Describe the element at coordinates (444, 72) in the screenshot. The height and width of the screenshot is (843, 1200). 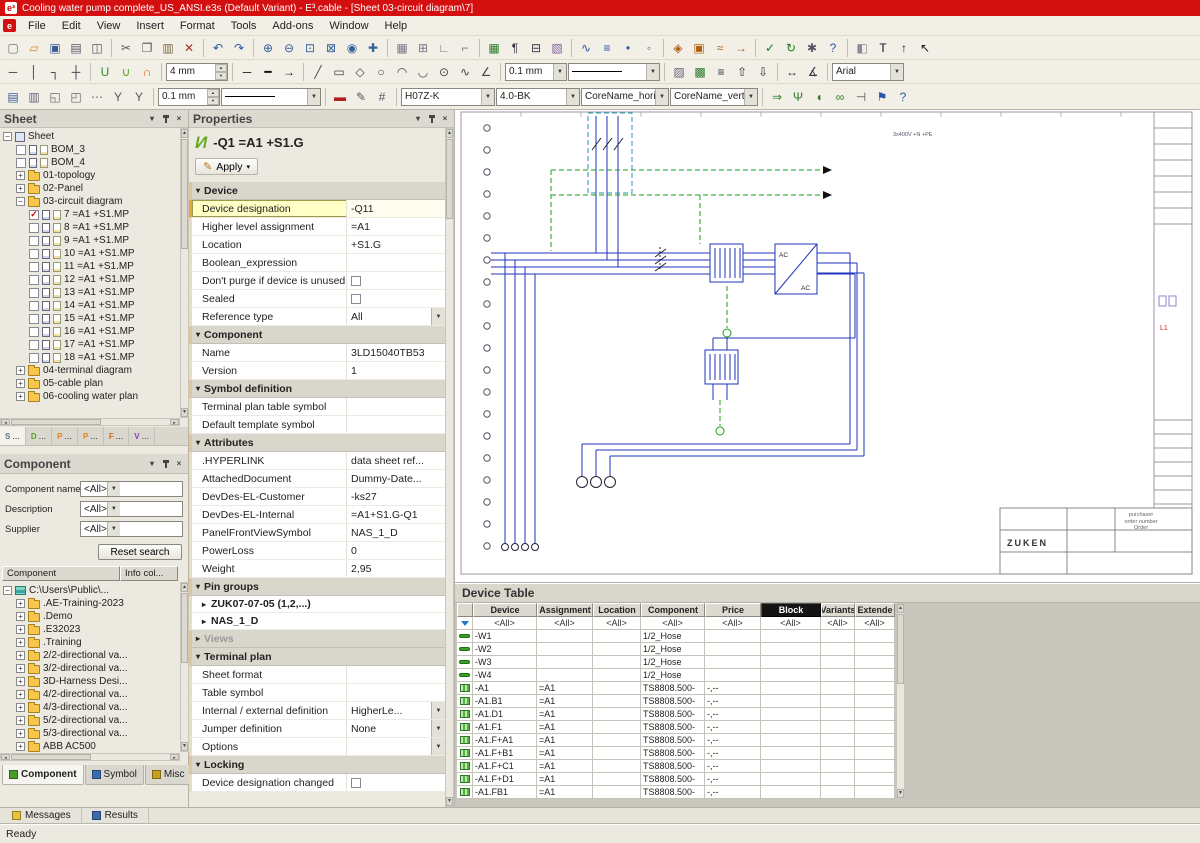
I see `draw-ellipse-button: ⊙` at that location.